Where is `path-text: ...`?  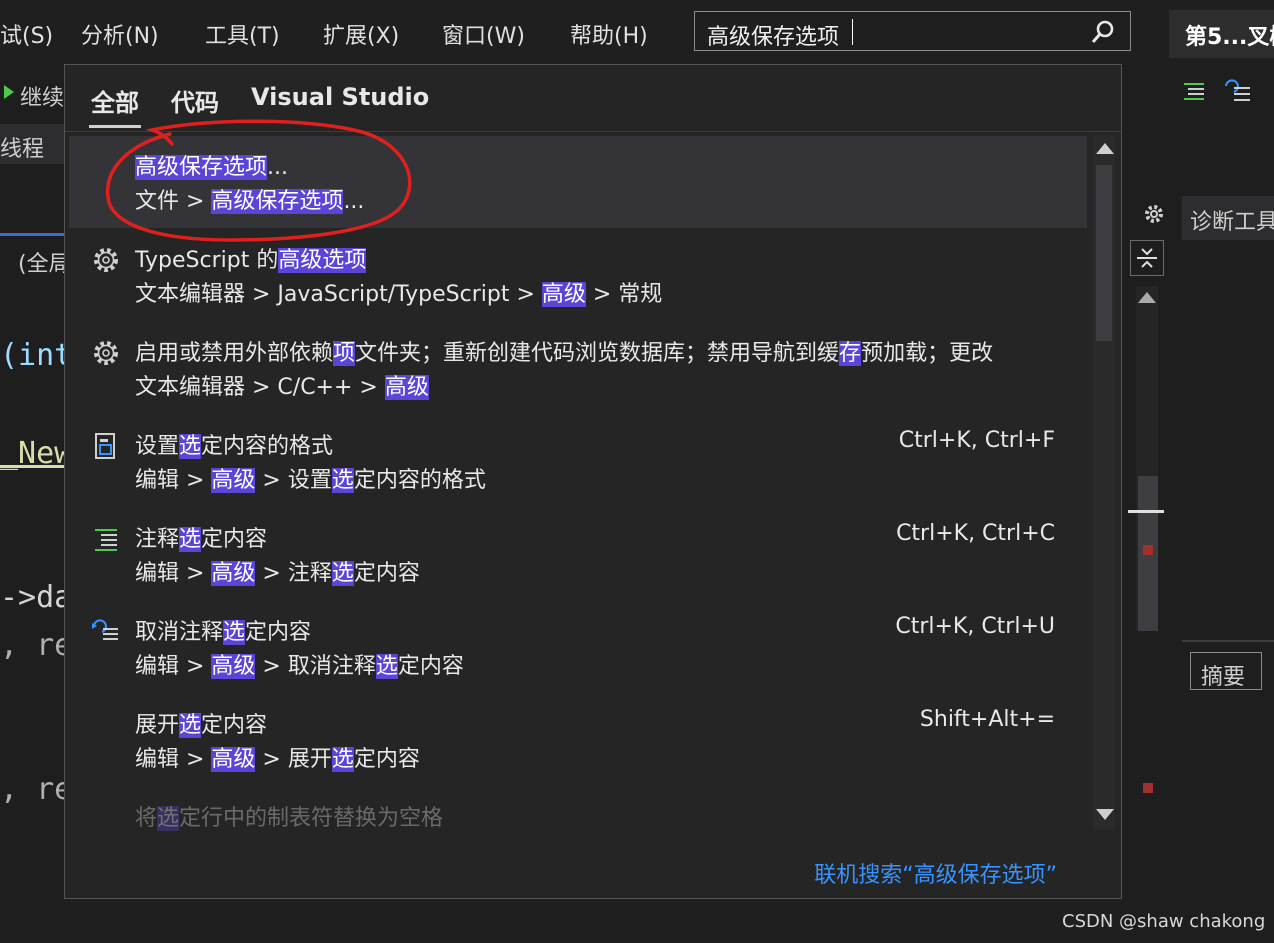
path-text: ... is located at coordinates (354, 201).